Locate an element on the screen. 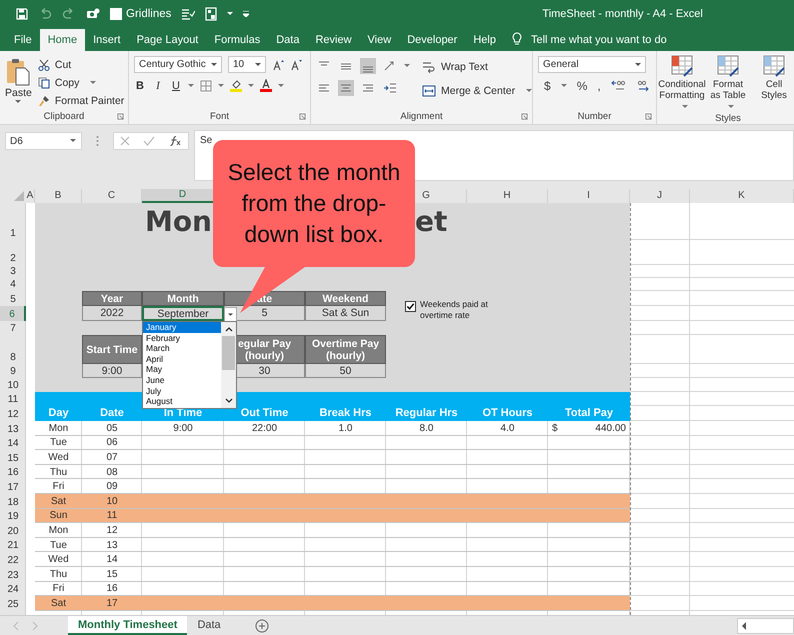 Image resolution: width=794 pixels, height=635 pixels. month-option: August is located at coordinates (182, 401).